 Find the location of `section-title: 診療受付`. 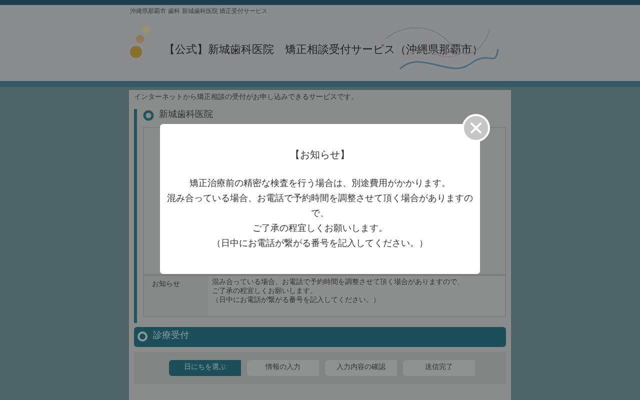

section-title: 診療受付 is located at coordinates (171, 336).